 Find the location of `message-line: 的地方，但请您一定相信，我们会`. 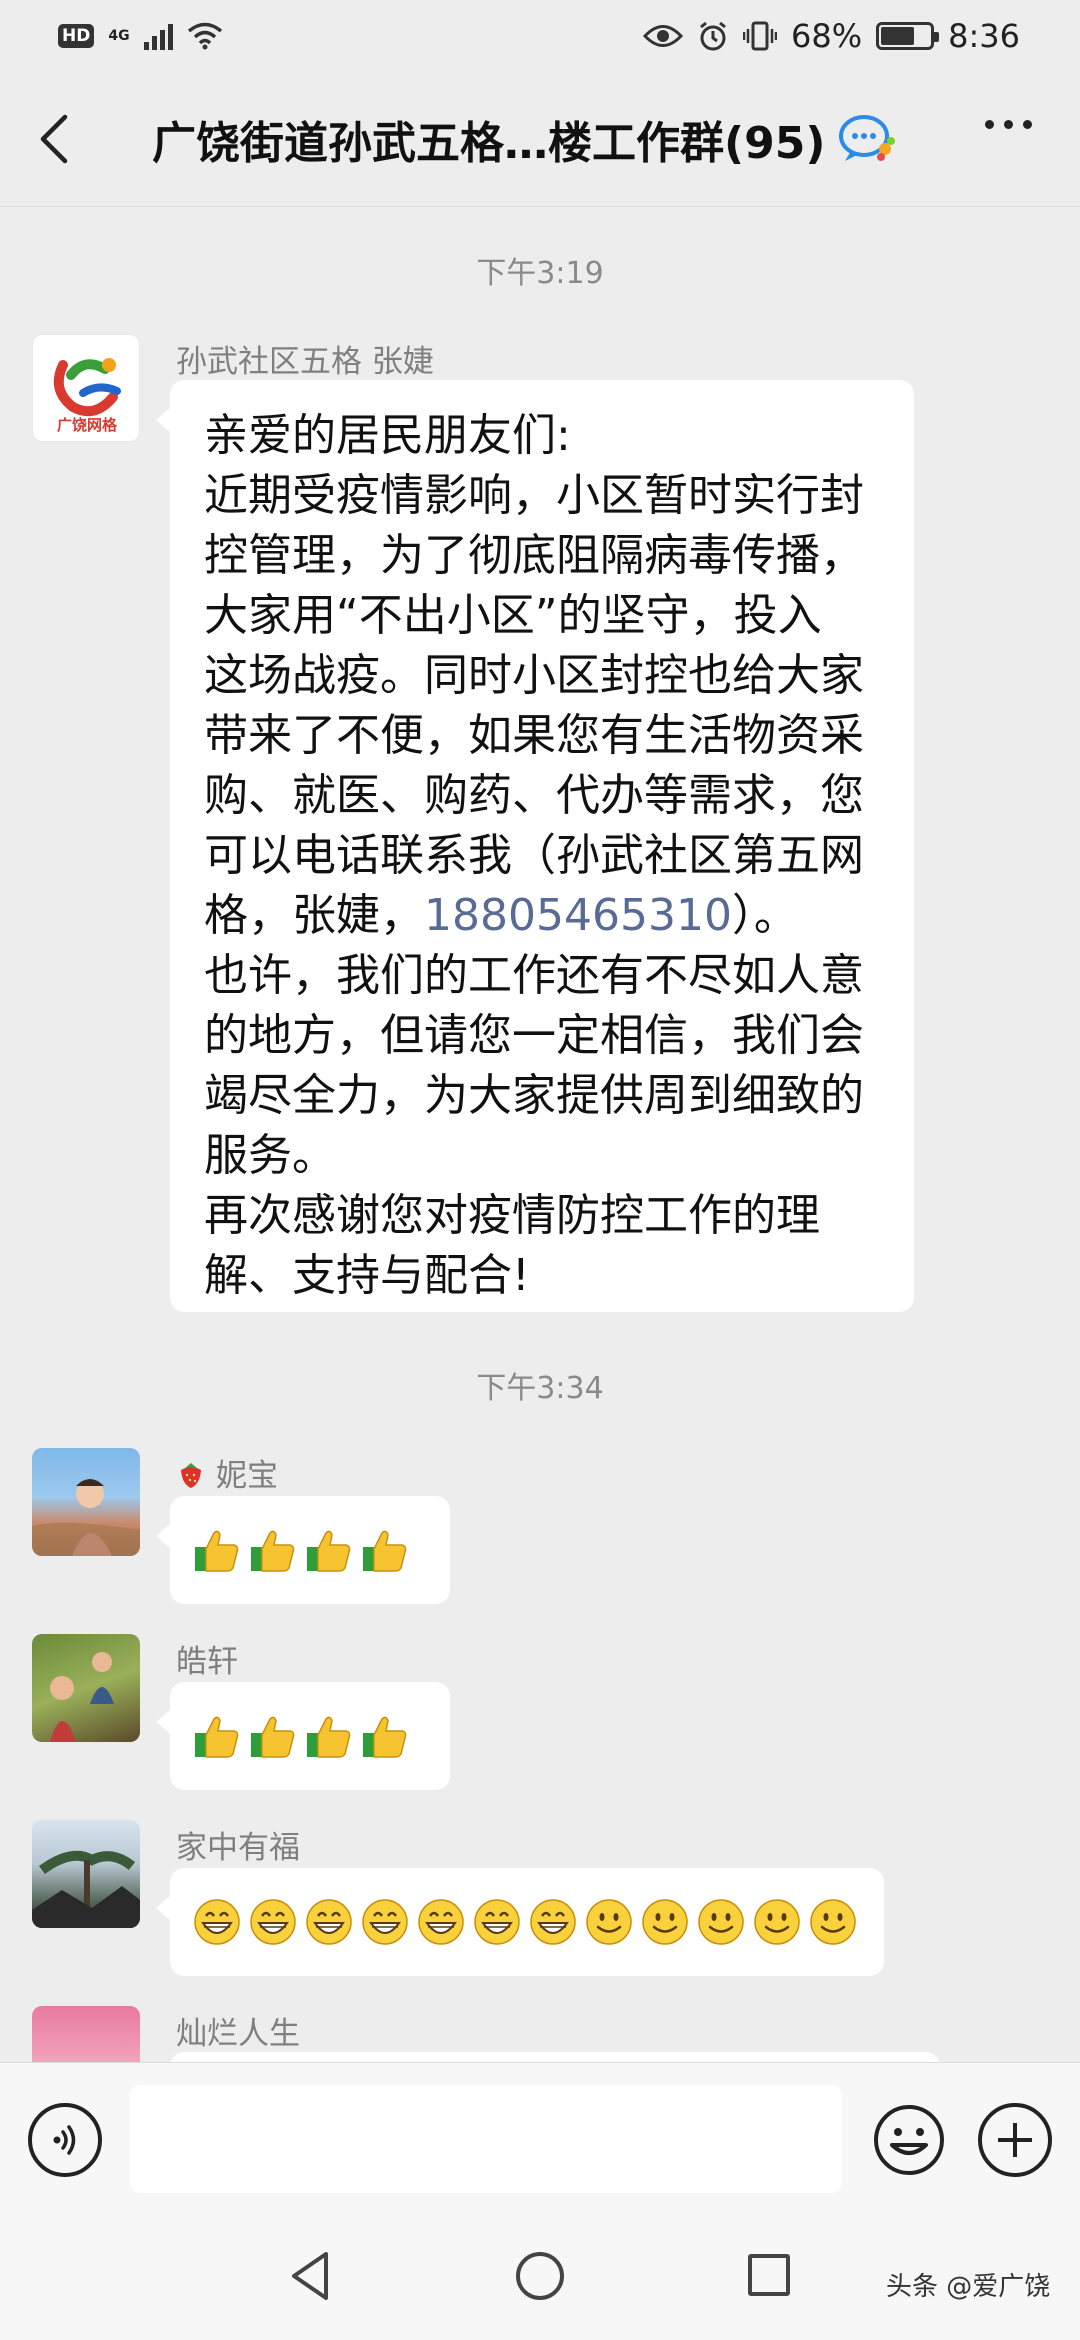

message-line: 的地方，但请您一定相信，我们会 is located at coordinates (534, 1035).